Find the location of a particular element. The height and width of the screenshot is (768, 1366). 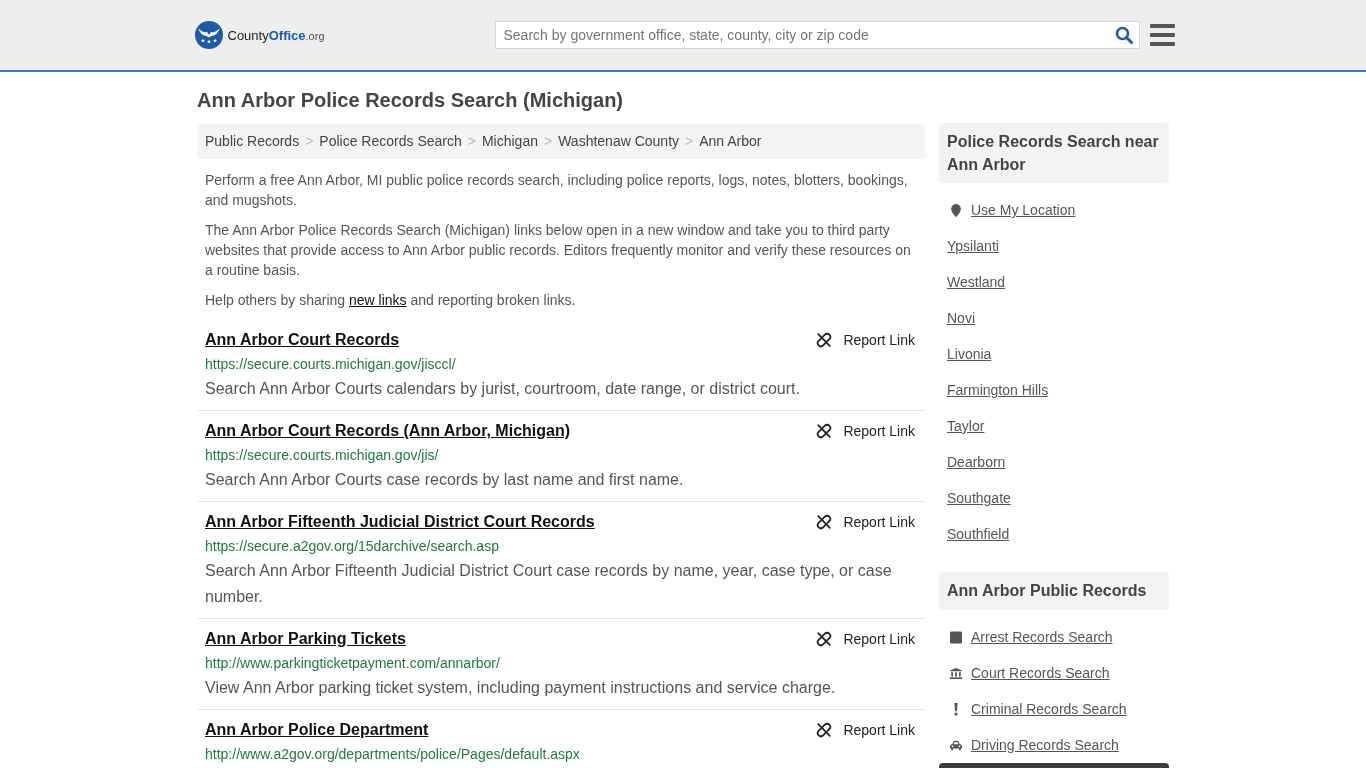

sidebar-link: Novi is located at coordinates (961, 318).